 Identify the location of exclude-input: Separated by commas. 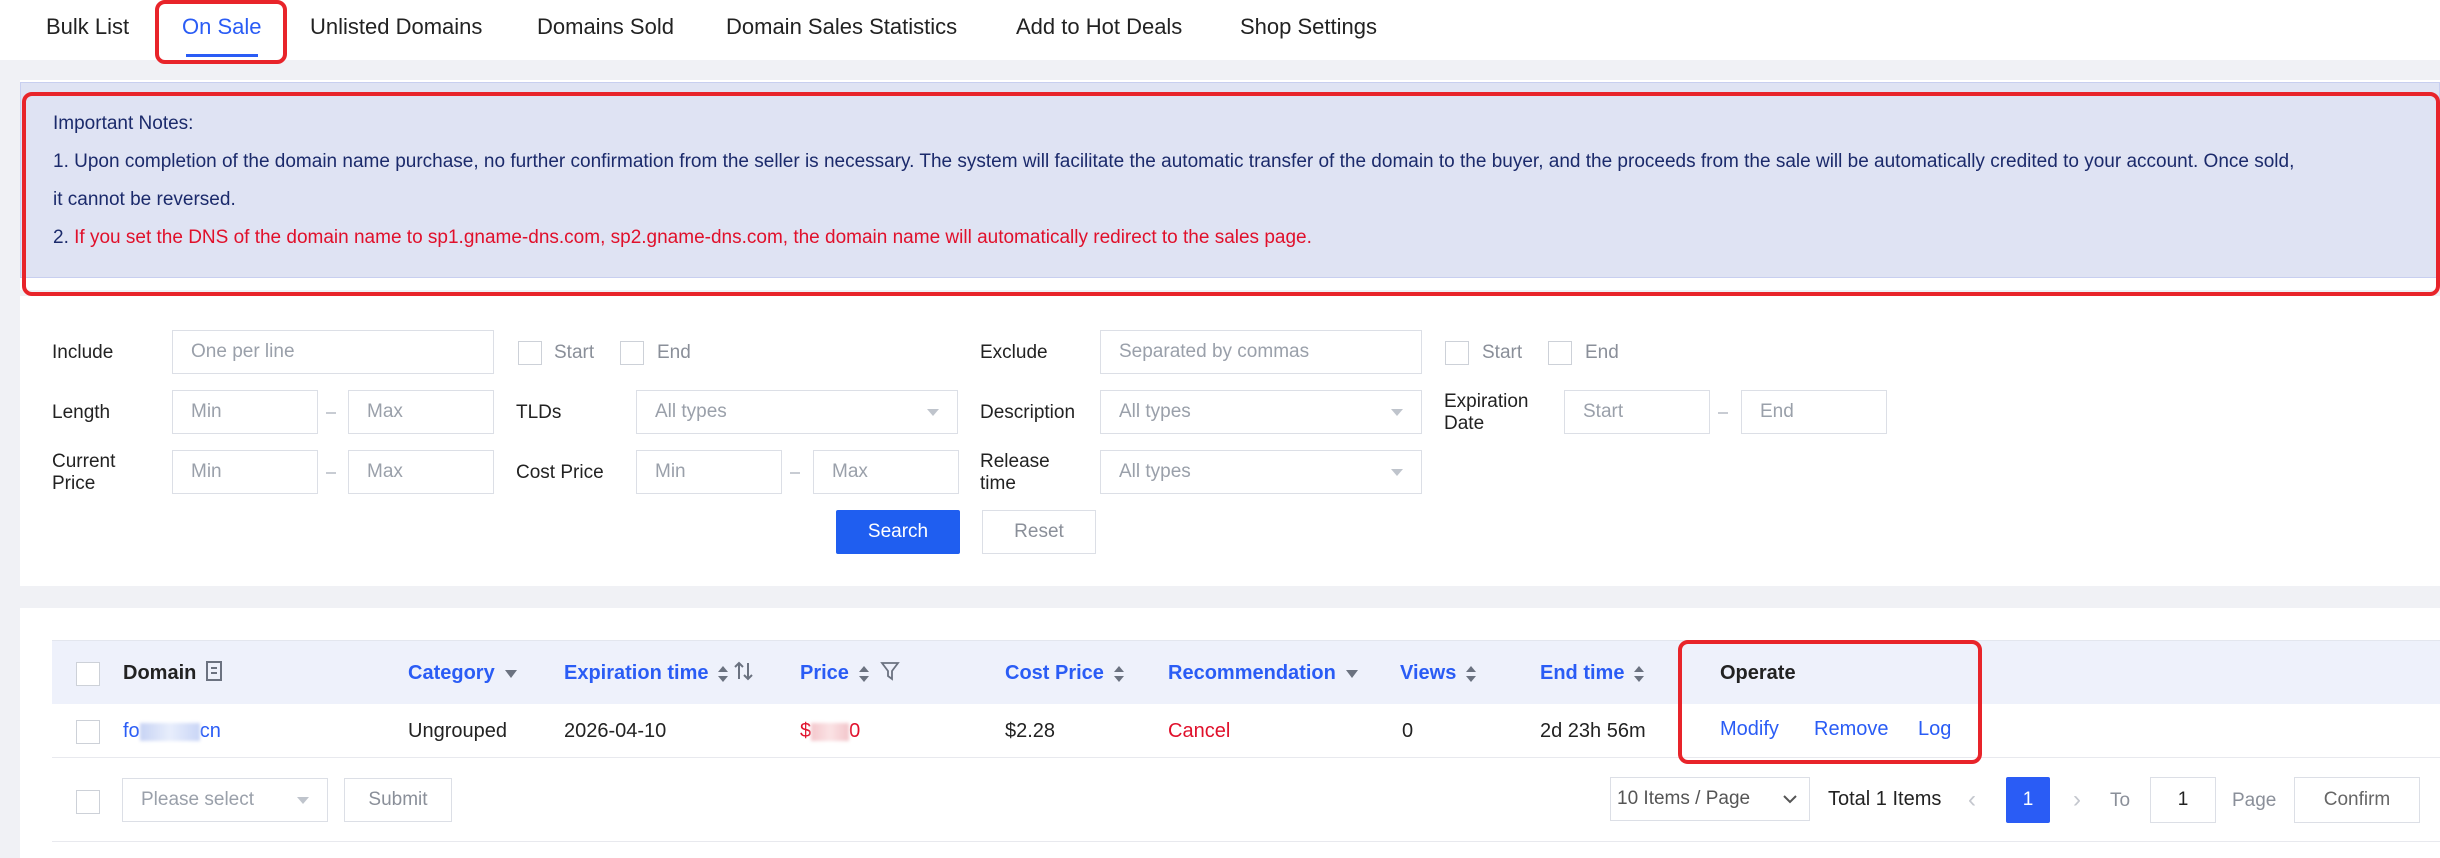
(1261, 352).